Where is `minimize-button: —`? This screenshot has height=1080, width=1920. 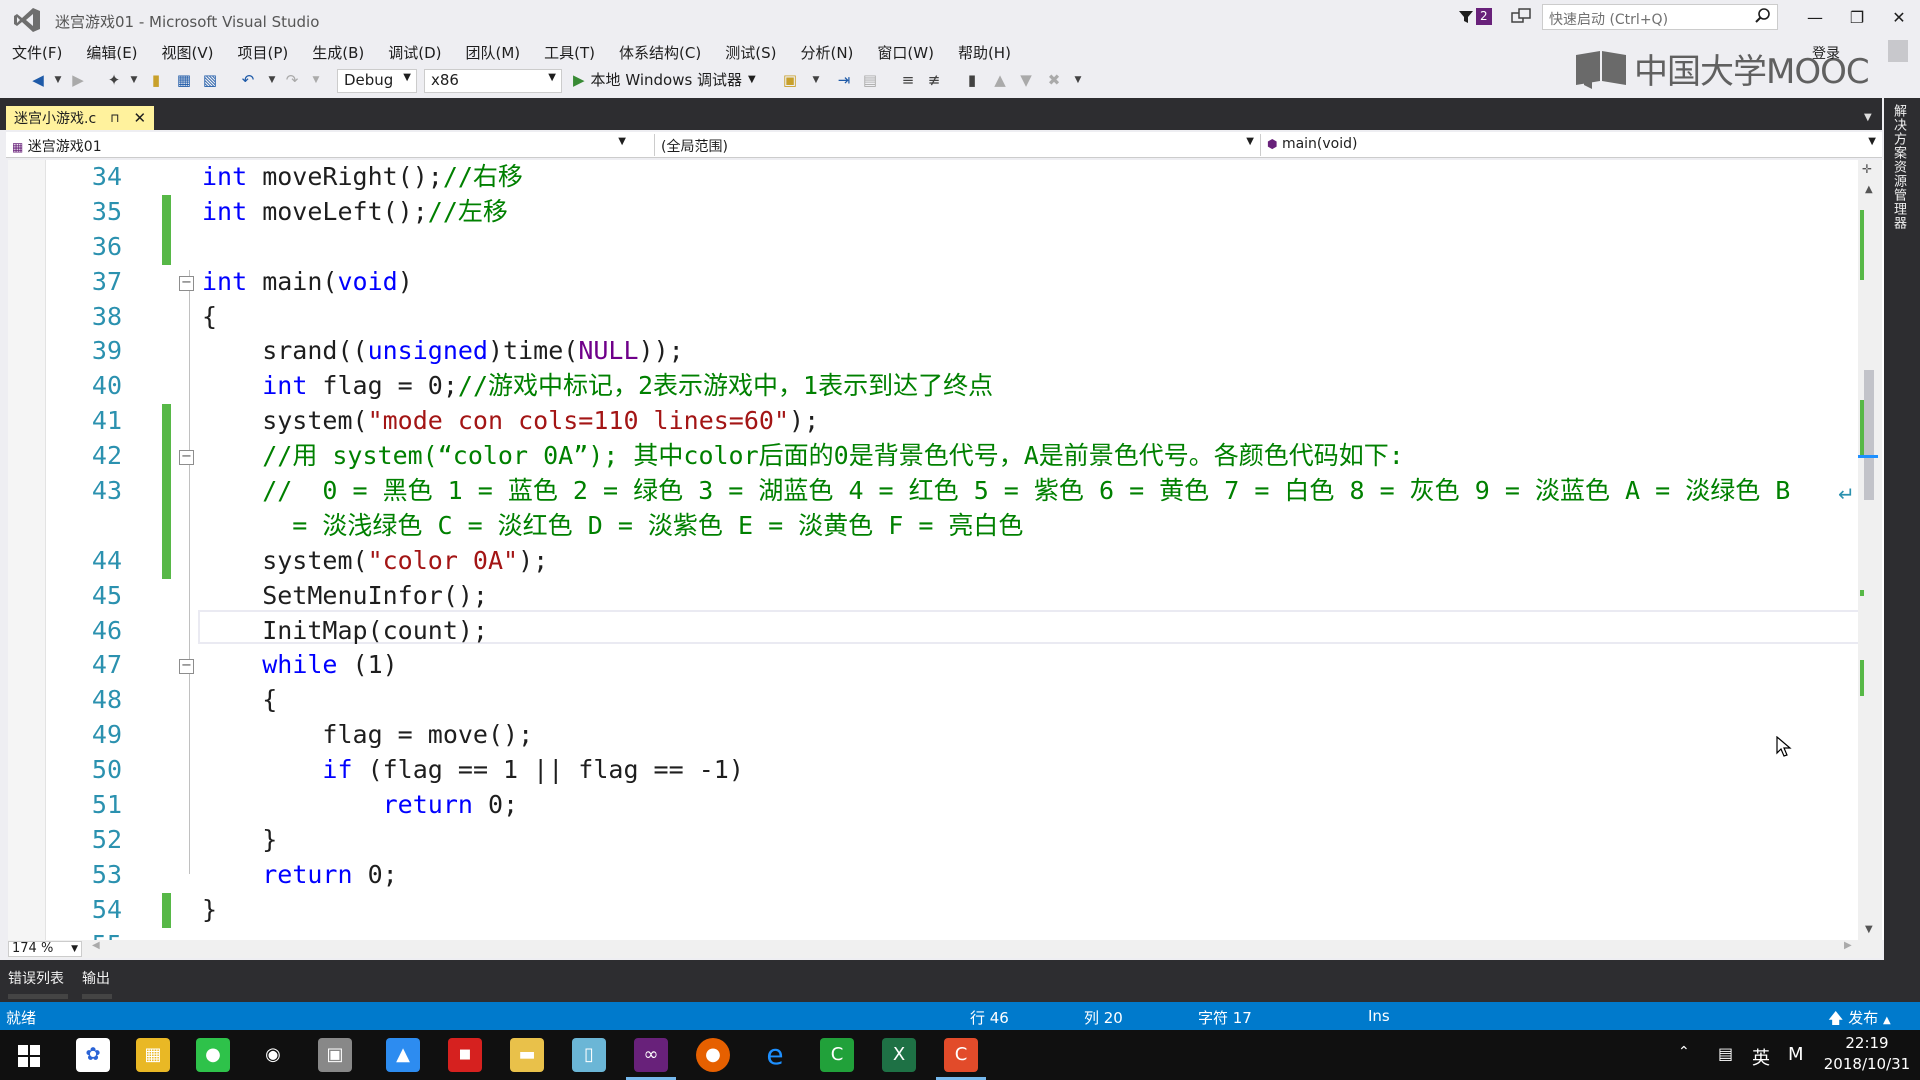
minimize-button: — is located at coordinates (1815, 17).